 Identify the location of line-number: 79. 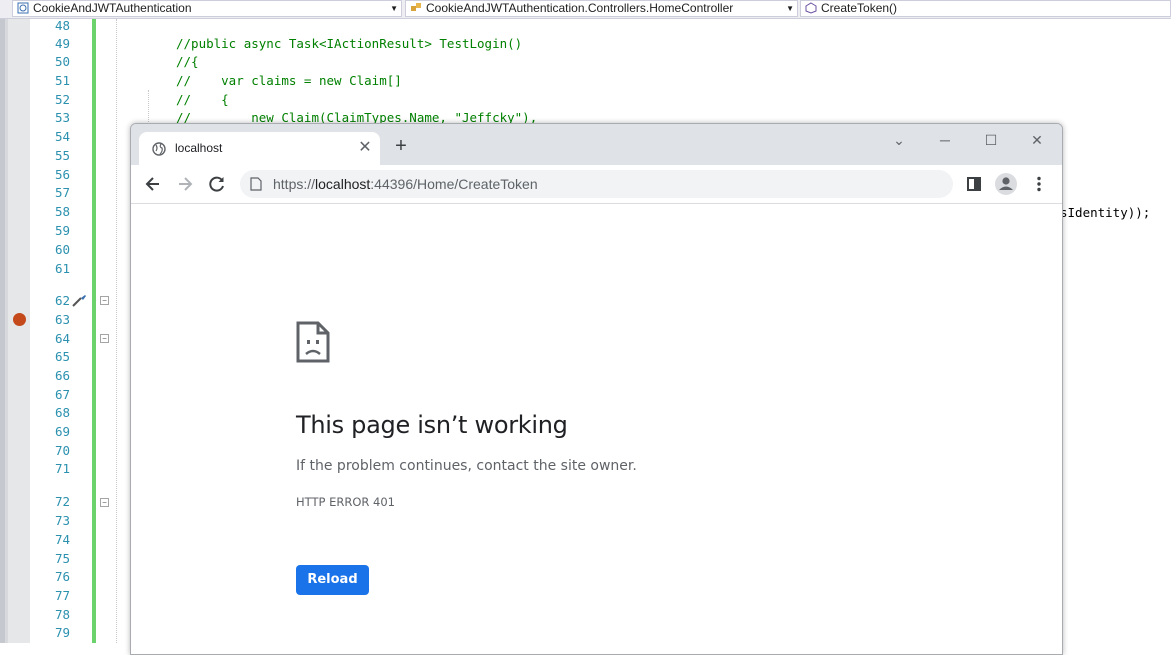
(62, 632).